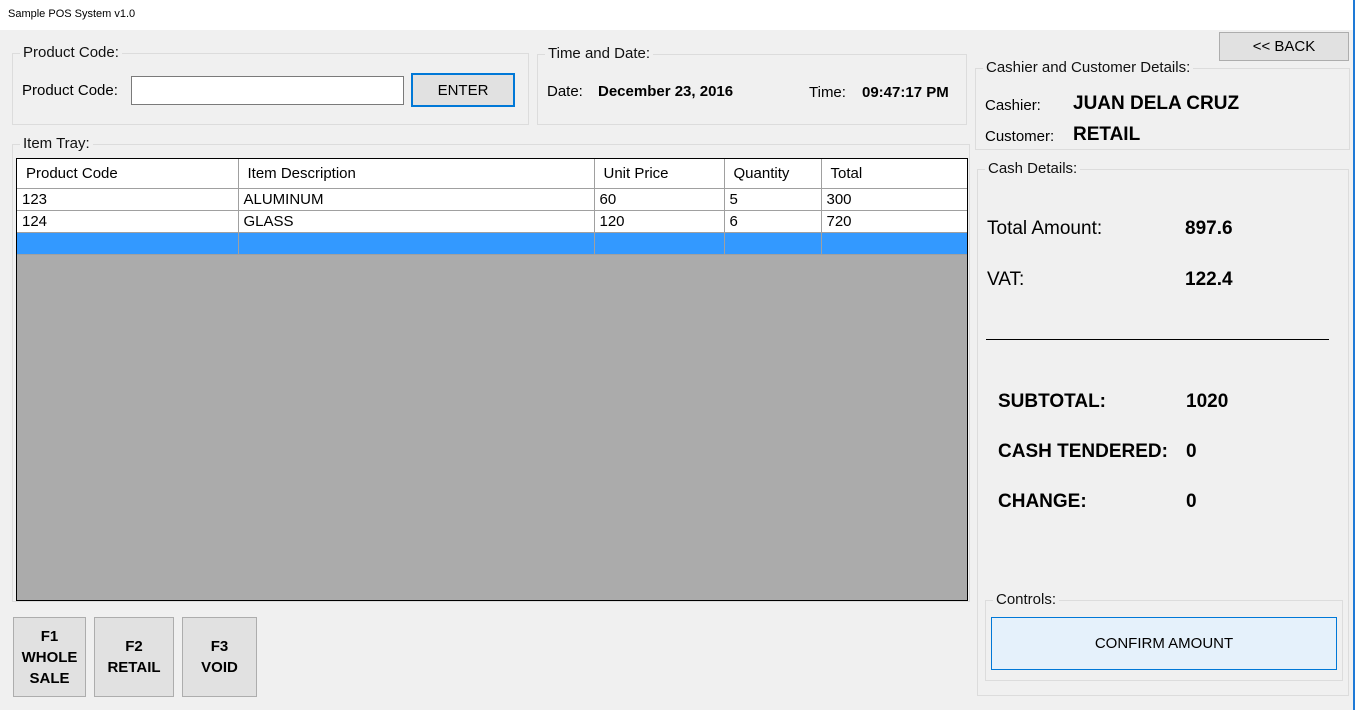 Image resolution: width=1355 pixels, height=710 pixels. Describe the element at coordinates (463, 90) in the screenshot. I see `enter-button: ENTER` at that location.